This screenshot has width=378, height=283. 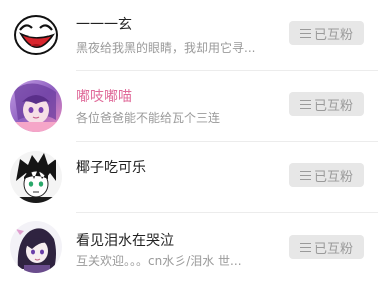 I want to click on user-signature: 各位爸爸能不能给瓦个三连, so click(x=148, y=118).